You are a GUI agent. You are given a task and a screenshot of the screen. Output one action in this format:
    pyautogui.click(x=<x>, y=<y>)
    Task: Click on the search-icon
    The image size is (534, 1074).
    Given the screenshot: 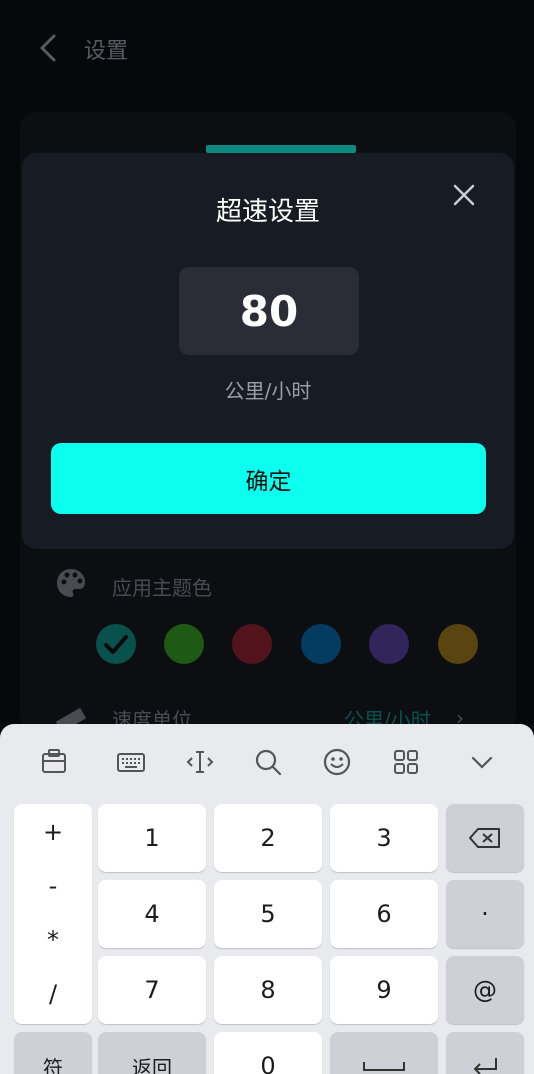 What is the action you would take?
    pyautogui.click(x=268, y=762)
    